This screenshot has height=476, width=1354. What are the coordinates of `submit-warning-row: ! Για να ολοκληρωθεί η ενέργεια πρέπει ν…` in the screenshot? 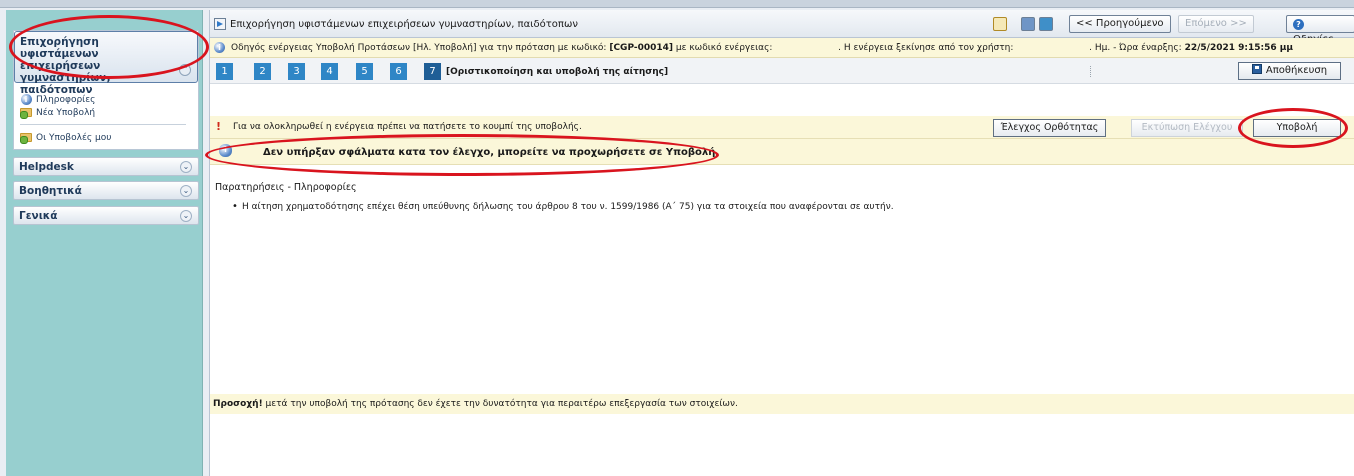 It's located at (782, 127).